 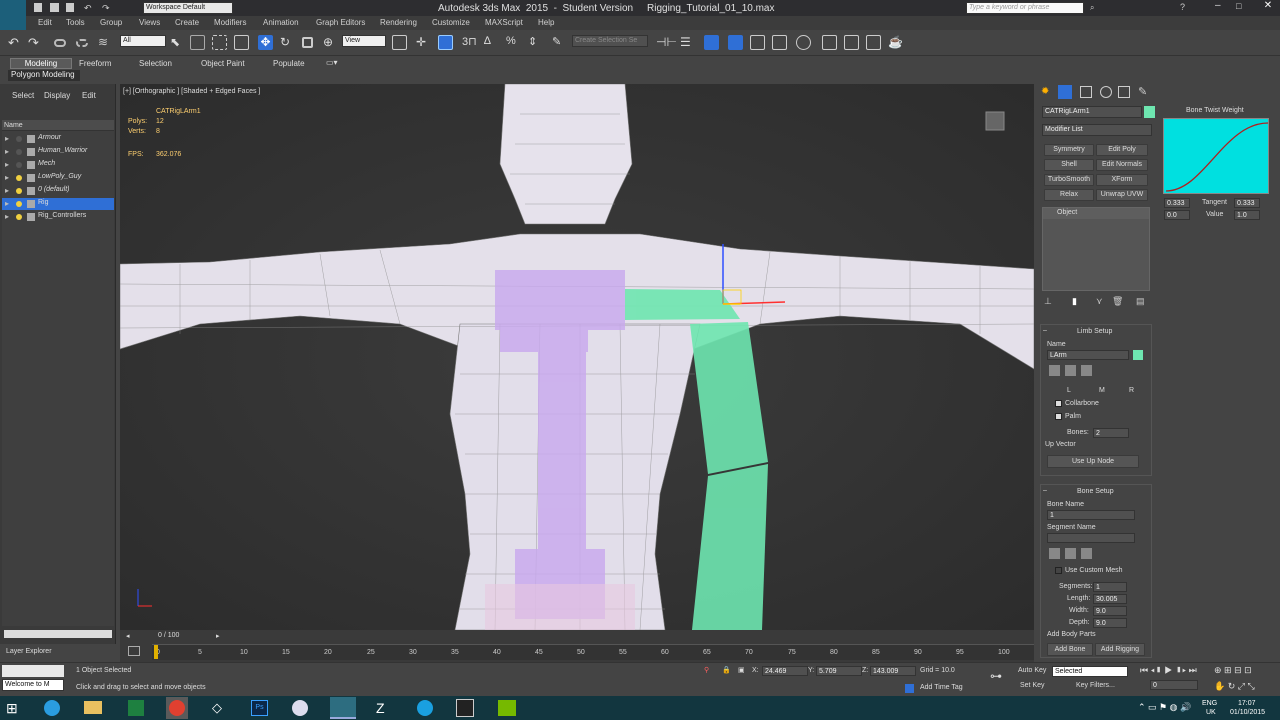 I want to click on modifier-unwrap-uvw-button: Unwrap UVW, so click(x=1122, y=195).